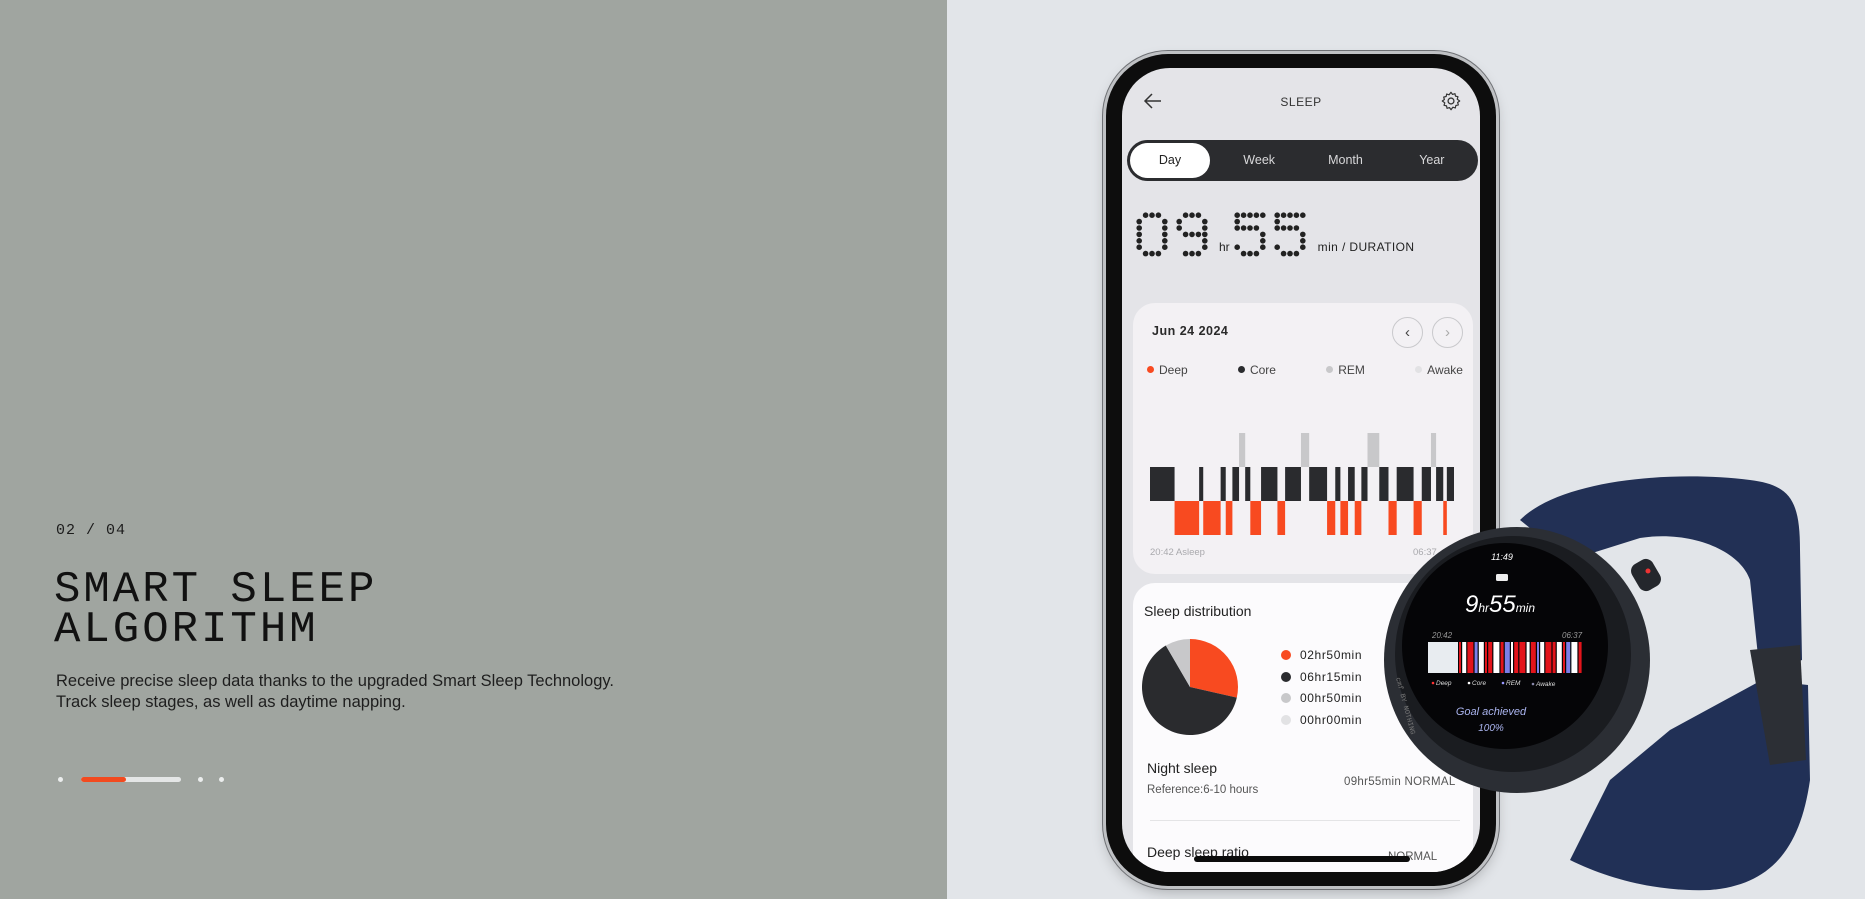  I want to click on watch-minutes: 55, so click(1502, 604).